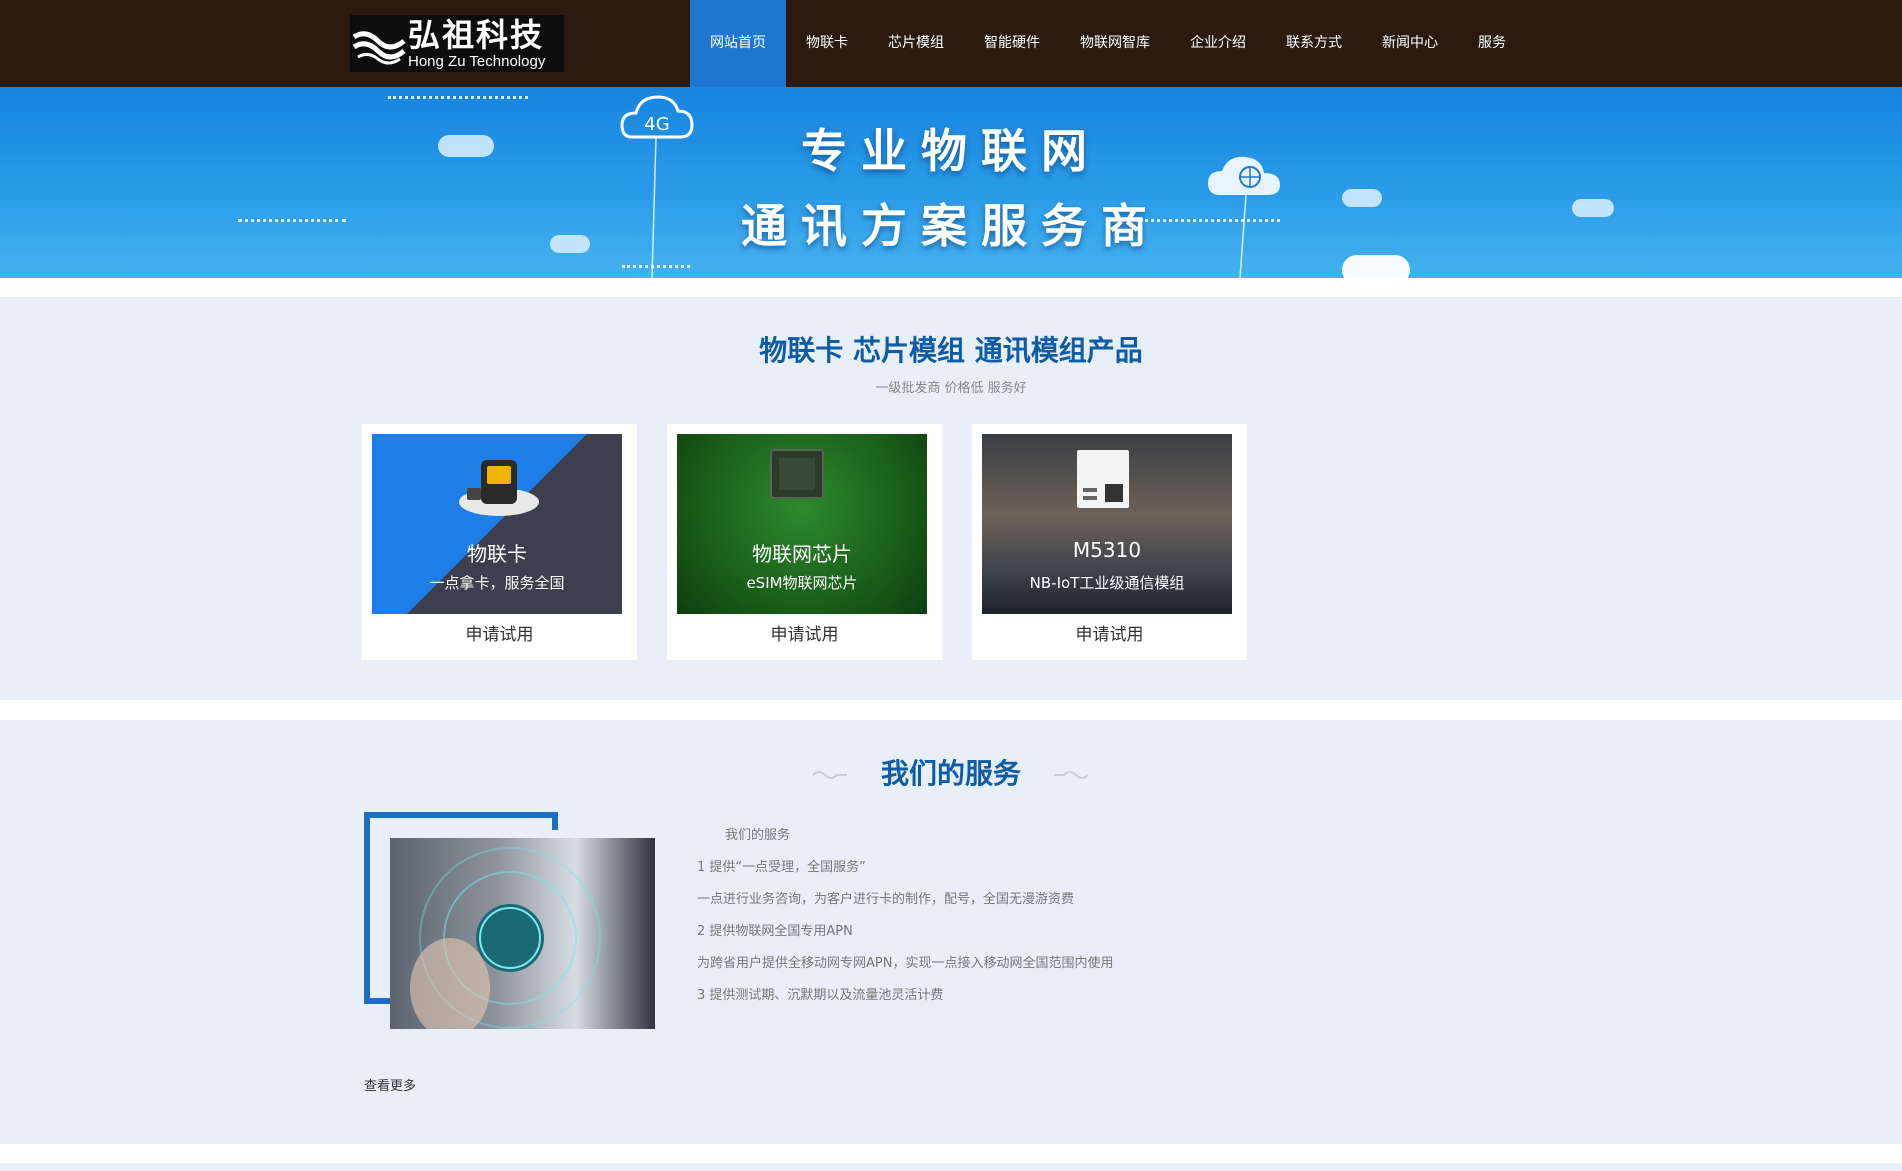 The image size is (1902, 1171). What do you see at coordinates (1103, 479) in the screenshot?
I see `module-icon` at bounding box center [1103, 479].